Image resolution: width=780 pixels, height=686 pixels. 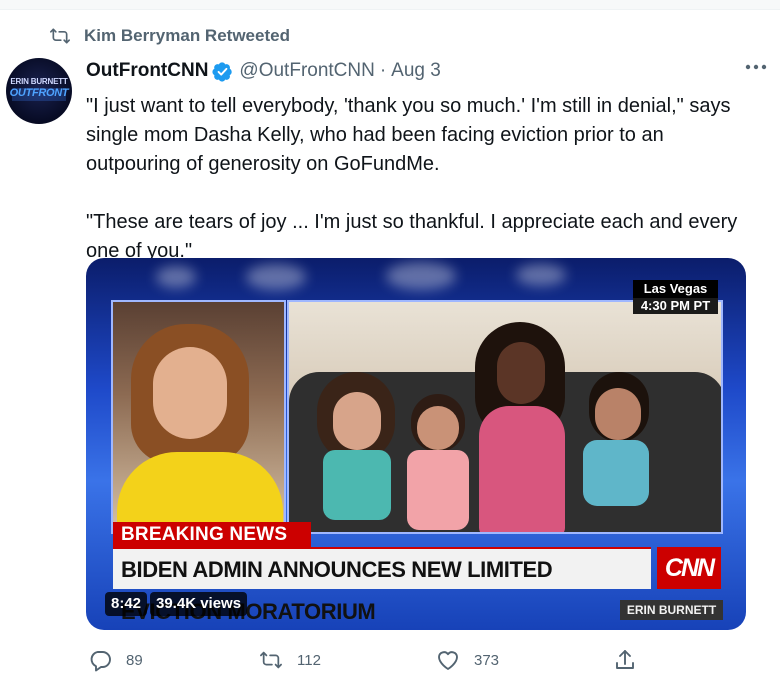 I want to click on reply-count: 89, so click(x=134, y=660).